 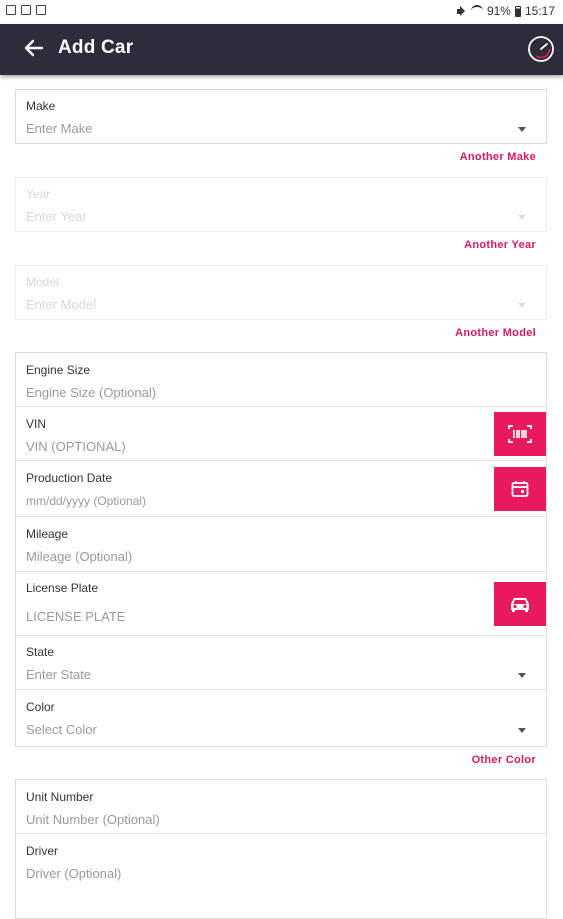 What do you see at coordinates (281, 544) in the screenshot?
I see `mileage-field: Mileage Mileage (Optional)` at bounding box center [281, 544].